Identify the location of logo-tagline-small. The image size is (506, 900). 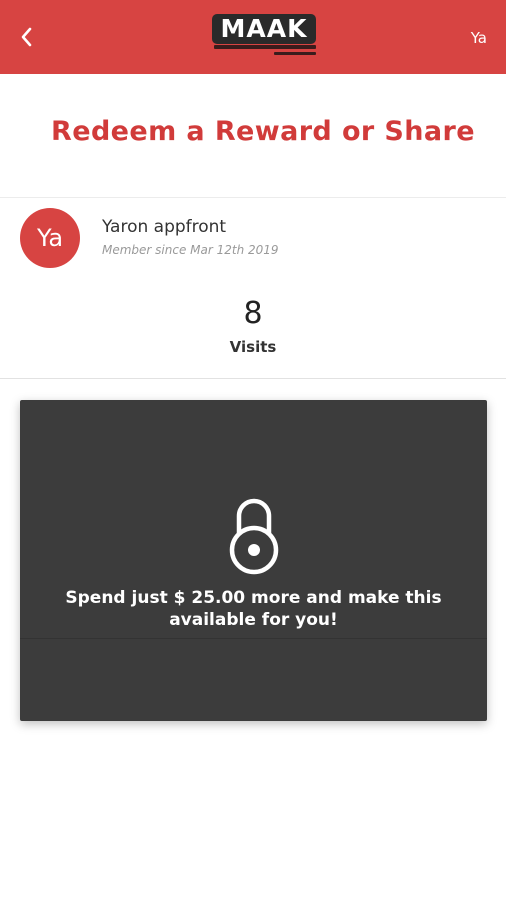
(295, 53).